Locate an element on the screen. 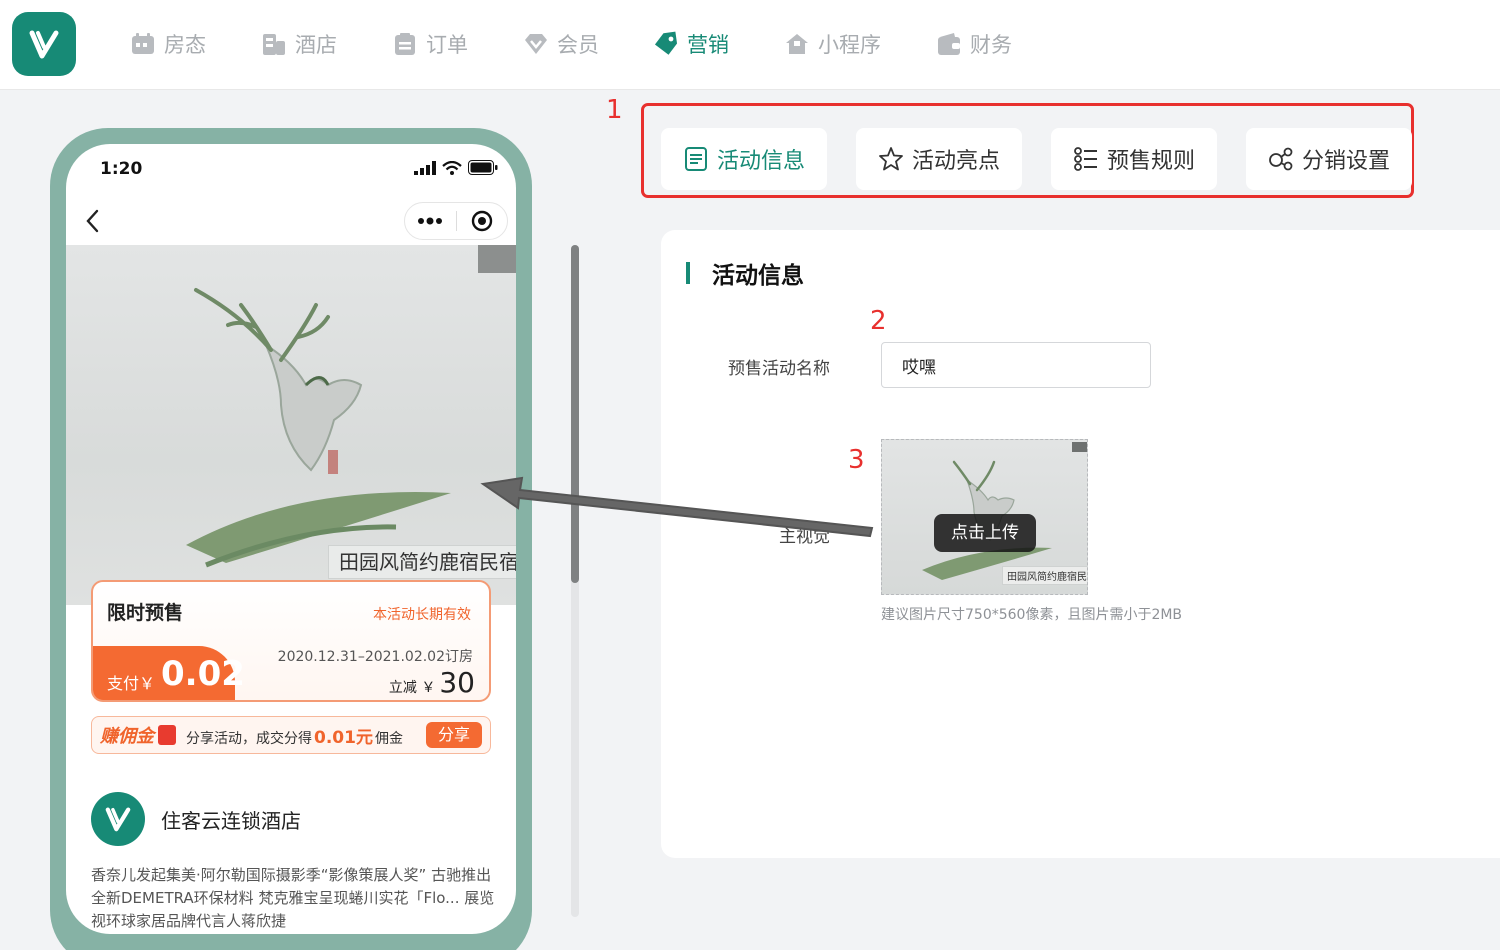  commission-badge: 赚佣金 is located at coordinates (127, 736).